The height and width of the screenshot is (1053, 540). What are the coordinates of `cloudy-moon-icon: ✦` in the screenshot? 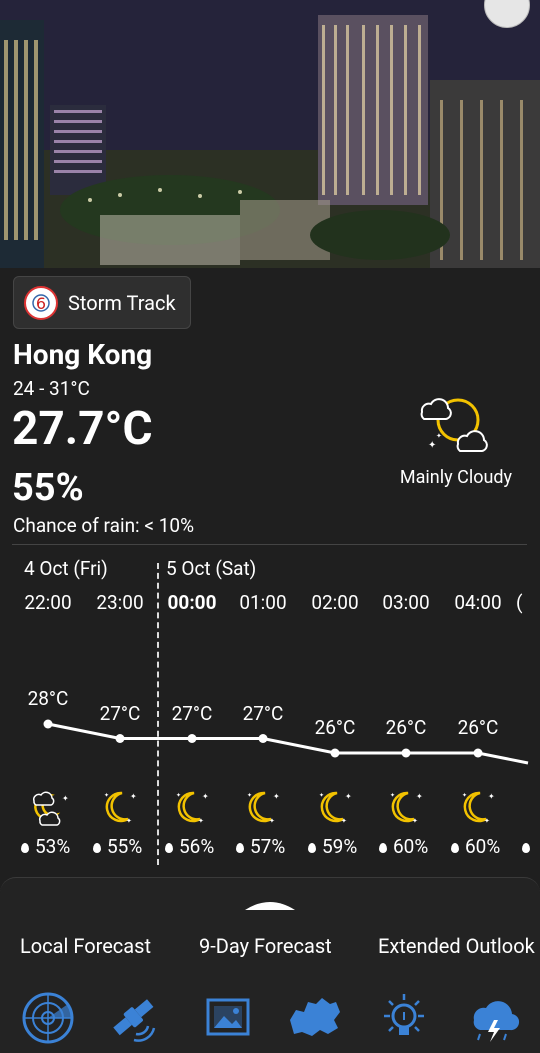 It's located at (49, 807).